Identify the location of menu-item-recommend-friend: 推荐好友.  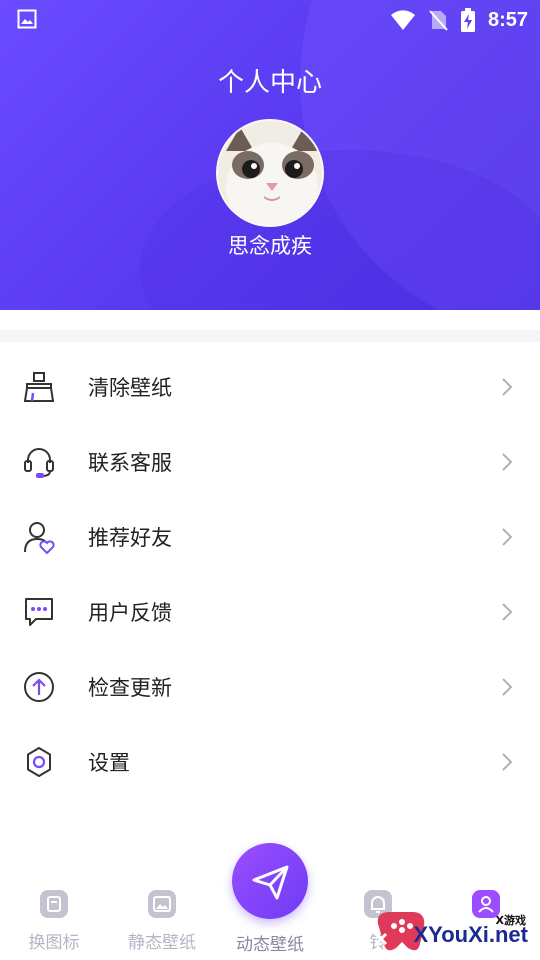
(270, 537).